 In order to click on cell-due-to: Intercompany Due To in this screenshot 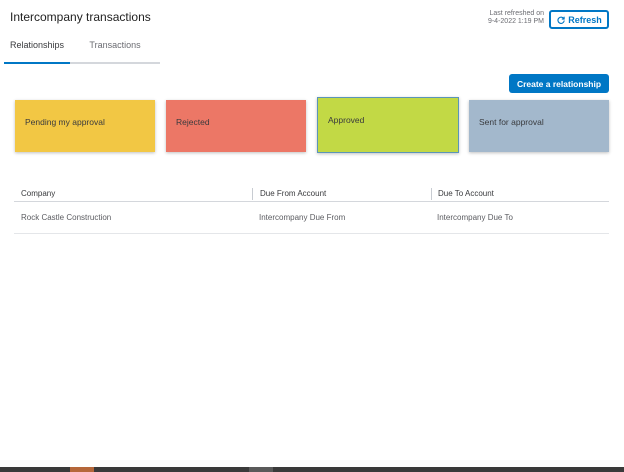, I will do `click(475, 217)`.